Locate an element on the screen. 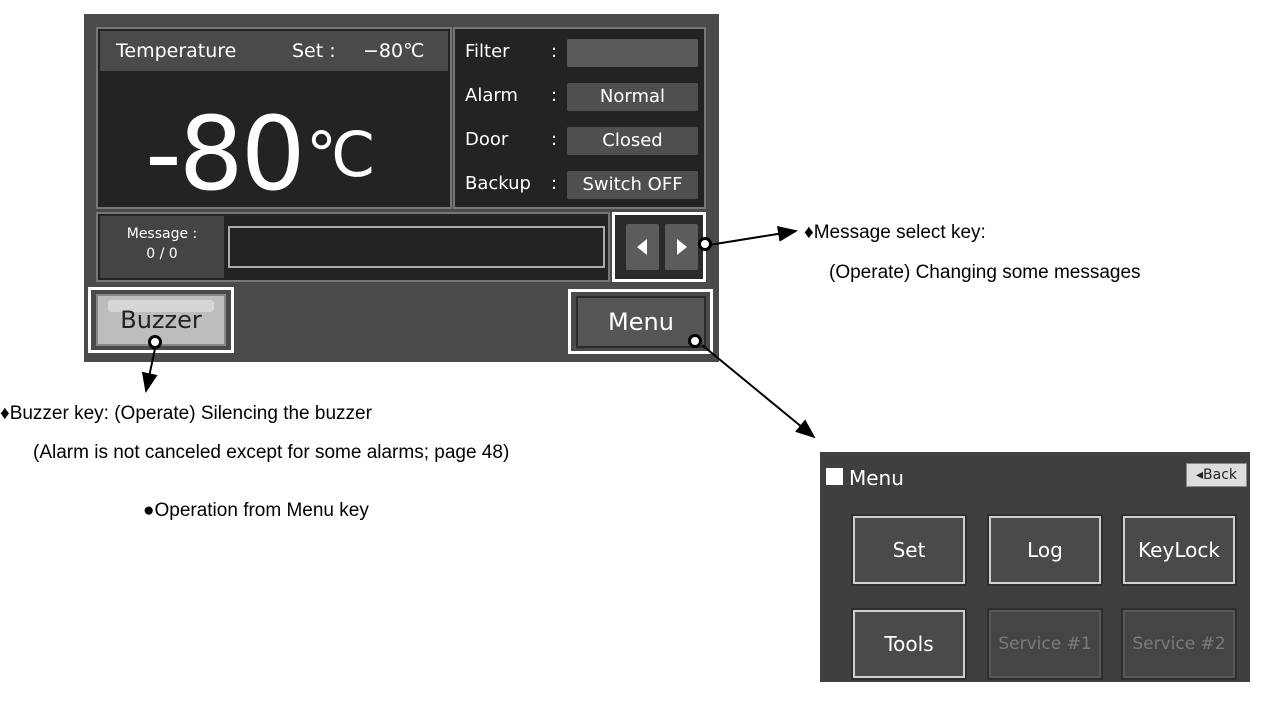 Image resolution: width=1281 pixels, height=702 pixels. message-key-note-title: ♦Message select key: is located at coordinates (895, 232).